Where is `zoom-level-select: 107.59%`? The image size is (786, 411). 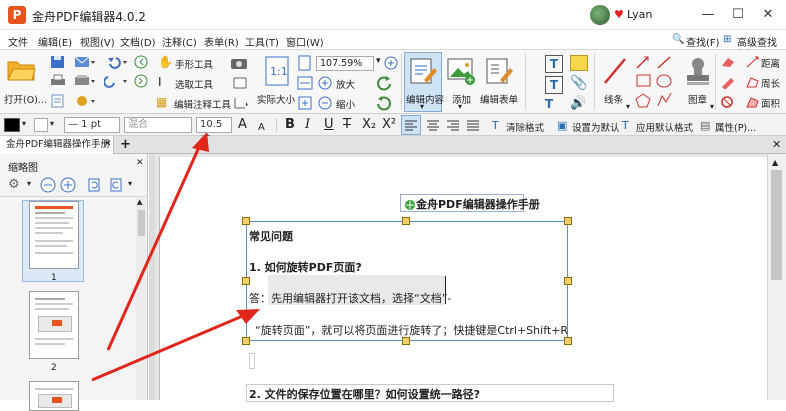
zoom-level-select: 107.59% is located at coordinates (345, 63).